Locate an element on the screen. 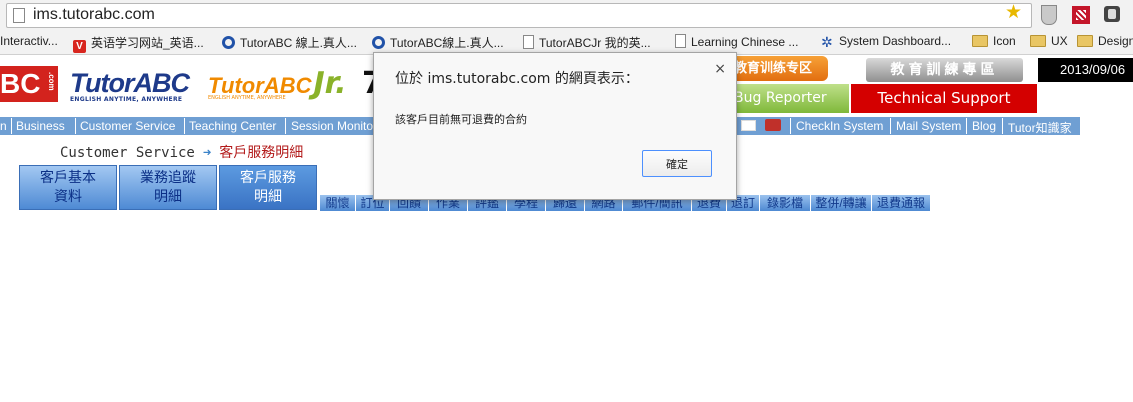  jr-logo-suffix: Jr. is located at coordinates (330, 83).